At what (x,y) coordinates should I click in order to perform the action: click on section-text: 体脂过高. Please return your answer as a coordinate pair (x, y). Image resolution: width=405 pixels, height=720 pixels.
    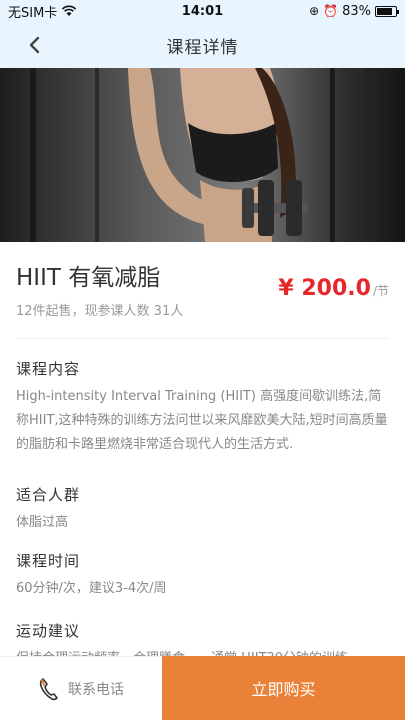
    Looking at the image, I should click on (42, 522).